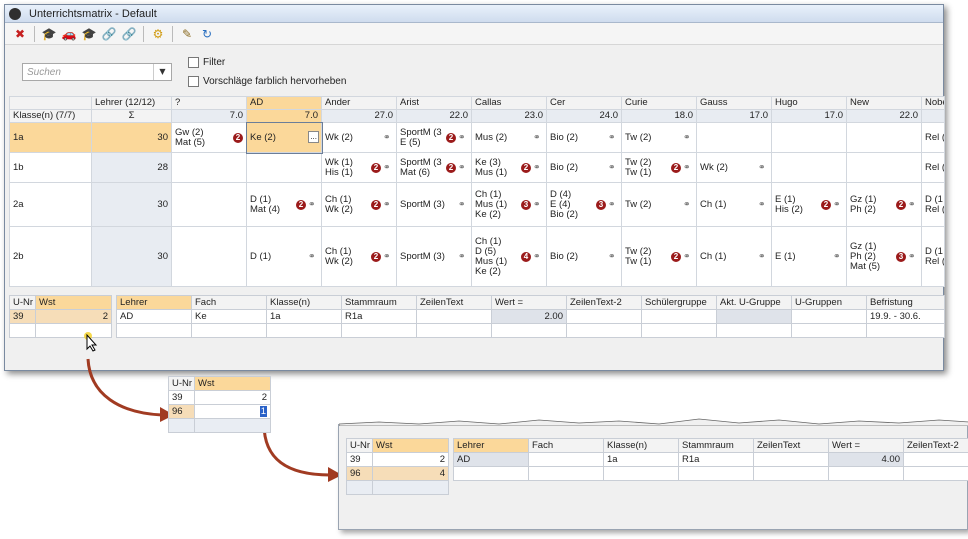 This screenshot has height=539, width=968. I want to click on teacher-column-header: AD, so click(284, 103).